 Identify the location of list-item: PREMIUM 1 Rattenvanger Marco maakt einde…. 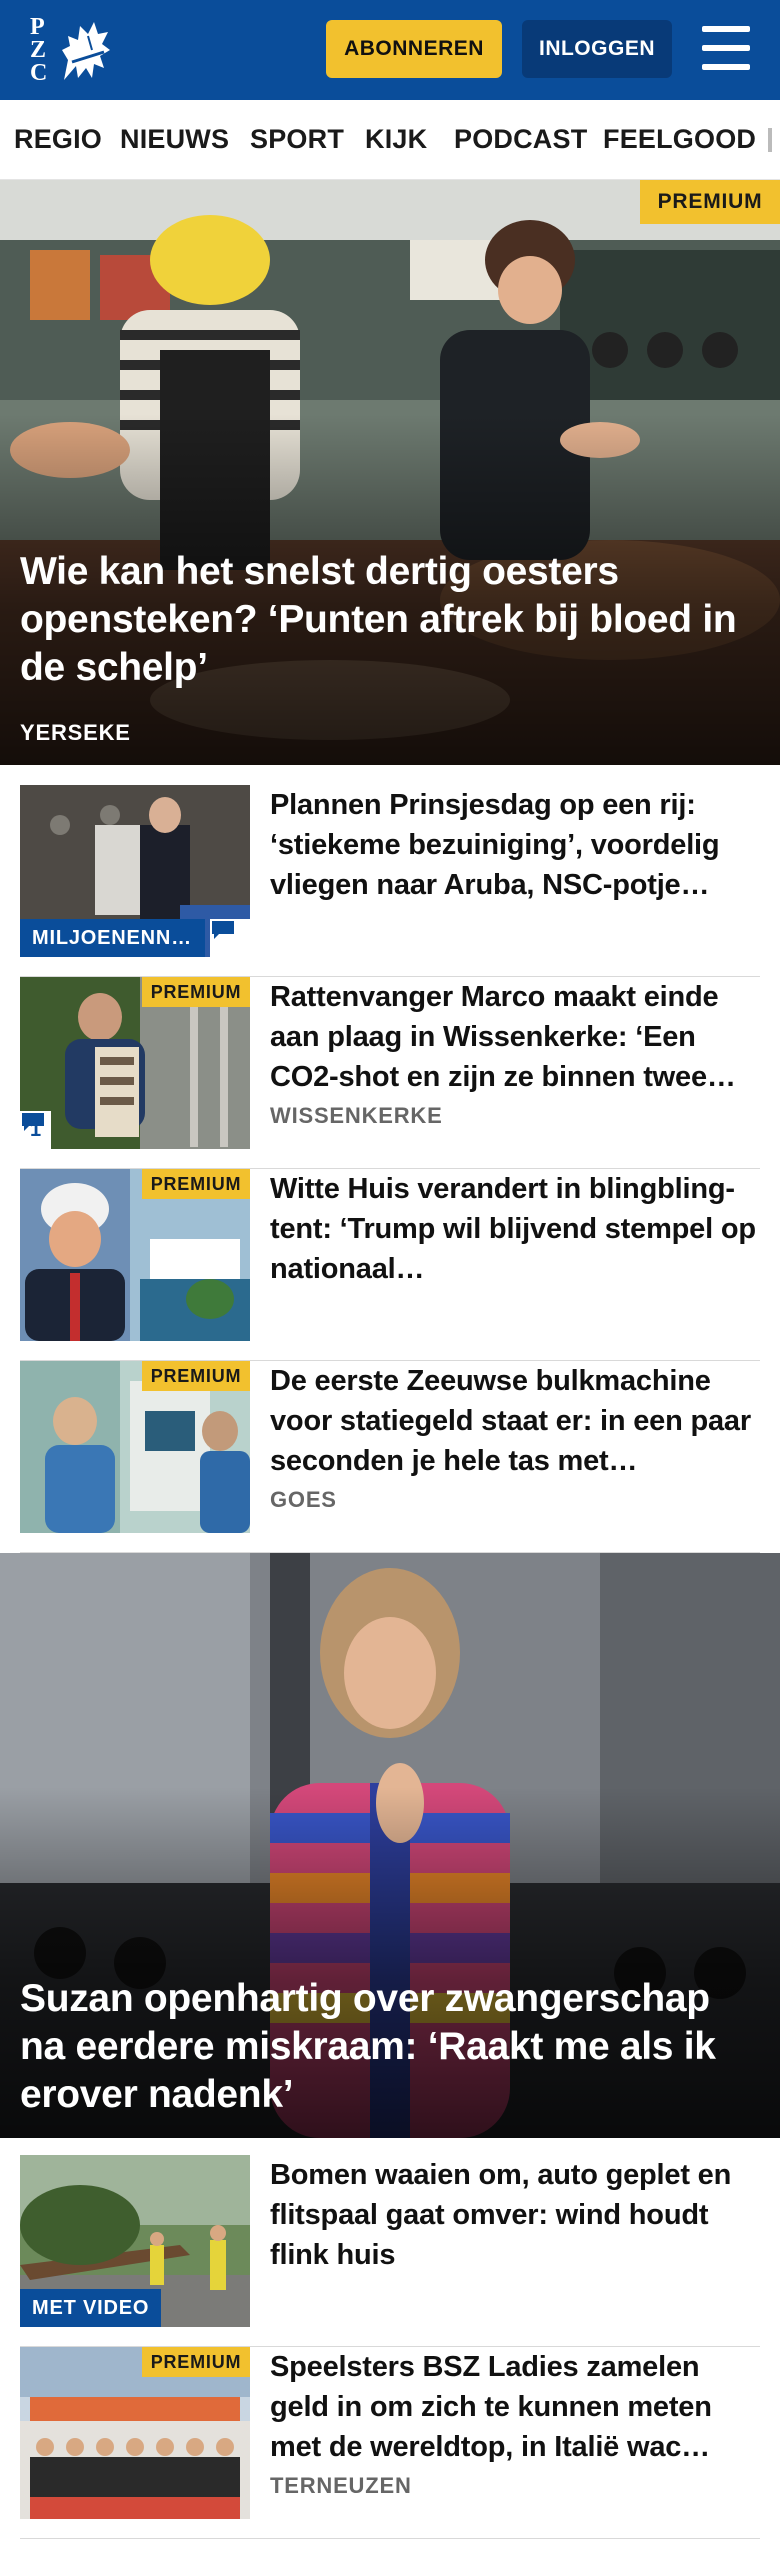
(390, 1073).